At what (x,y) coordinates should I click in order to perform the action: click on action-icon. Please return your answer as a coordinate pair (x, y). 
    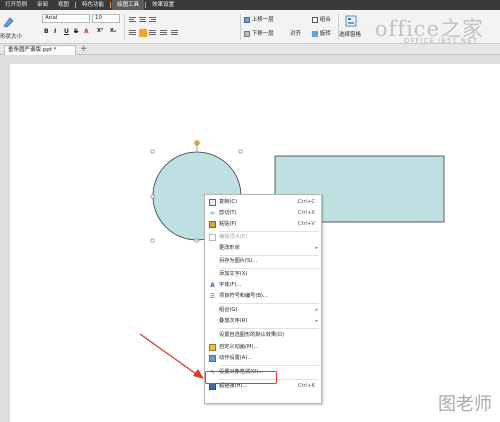
    Looking at the image, I should click on (212, 358).